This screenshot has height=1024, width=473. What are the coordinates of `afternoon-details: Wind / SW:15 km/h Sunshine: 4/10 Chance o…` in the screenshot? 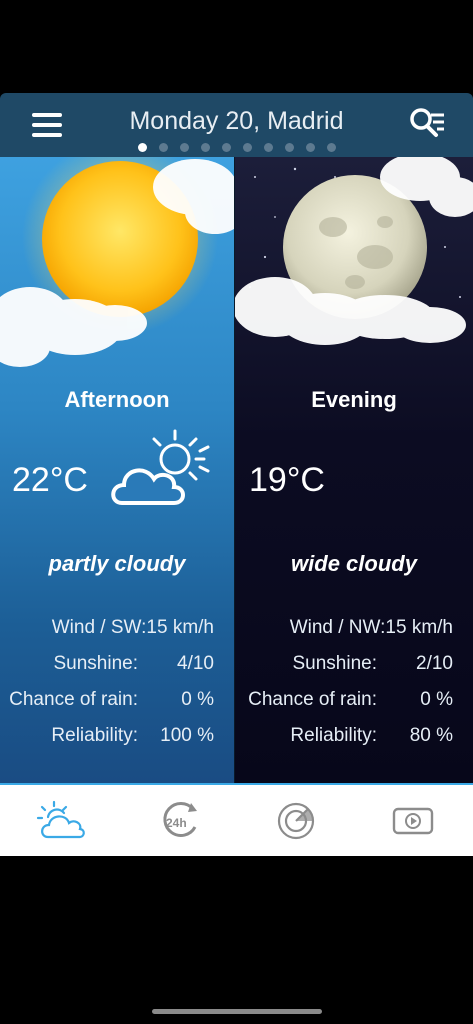 It's located at (117, 689).